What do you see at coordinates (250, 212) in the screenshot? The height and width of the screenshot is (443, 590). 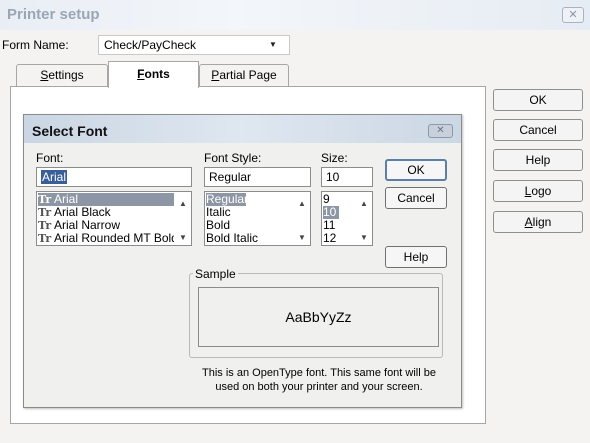 I see `list-item: Italic` at bounding box center [250, 212].